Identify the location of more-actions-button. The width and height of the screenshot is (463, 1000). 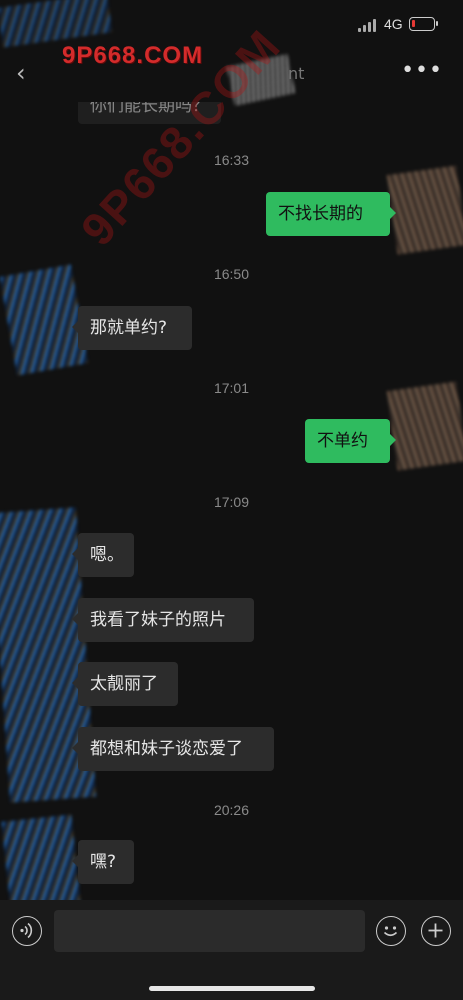
(436, 931).